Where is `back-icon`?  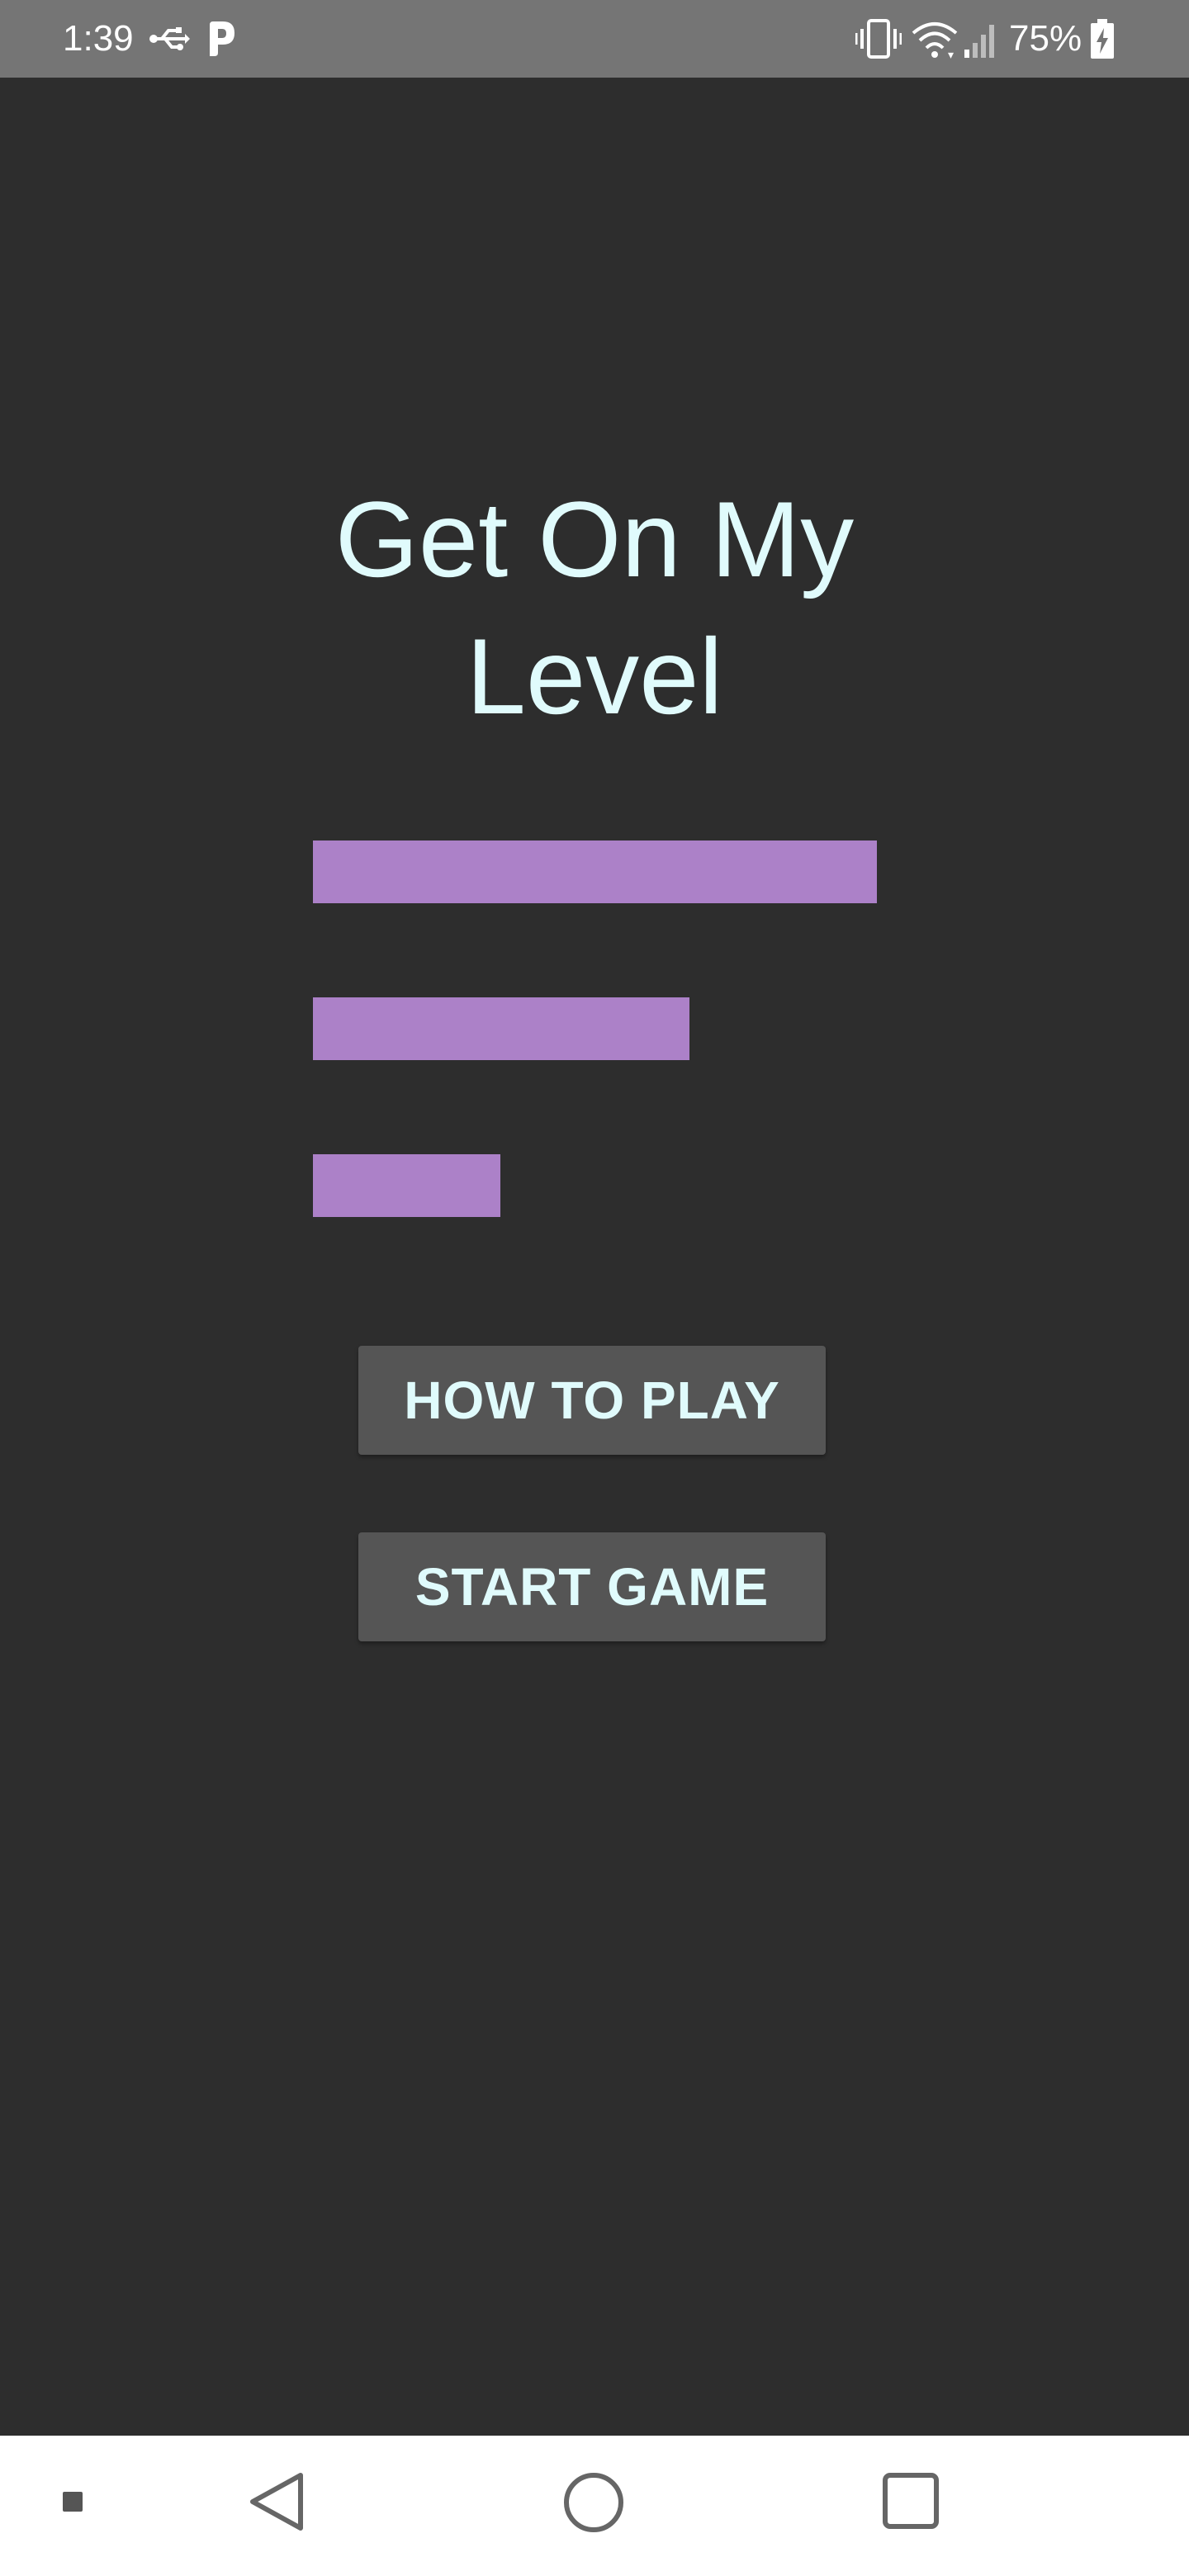 back-icon is located at coordinates (277, 2501).